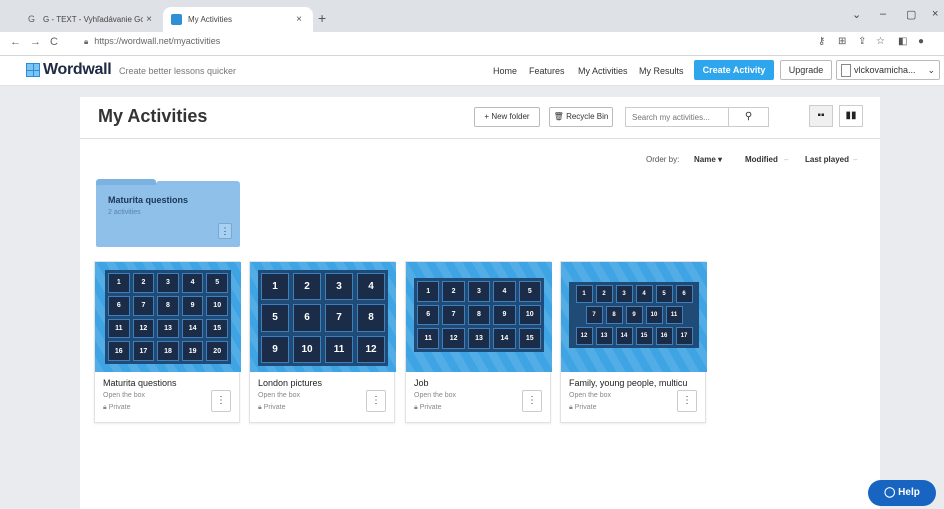  I want to click on search-button: ⚲, so click(749, 117).